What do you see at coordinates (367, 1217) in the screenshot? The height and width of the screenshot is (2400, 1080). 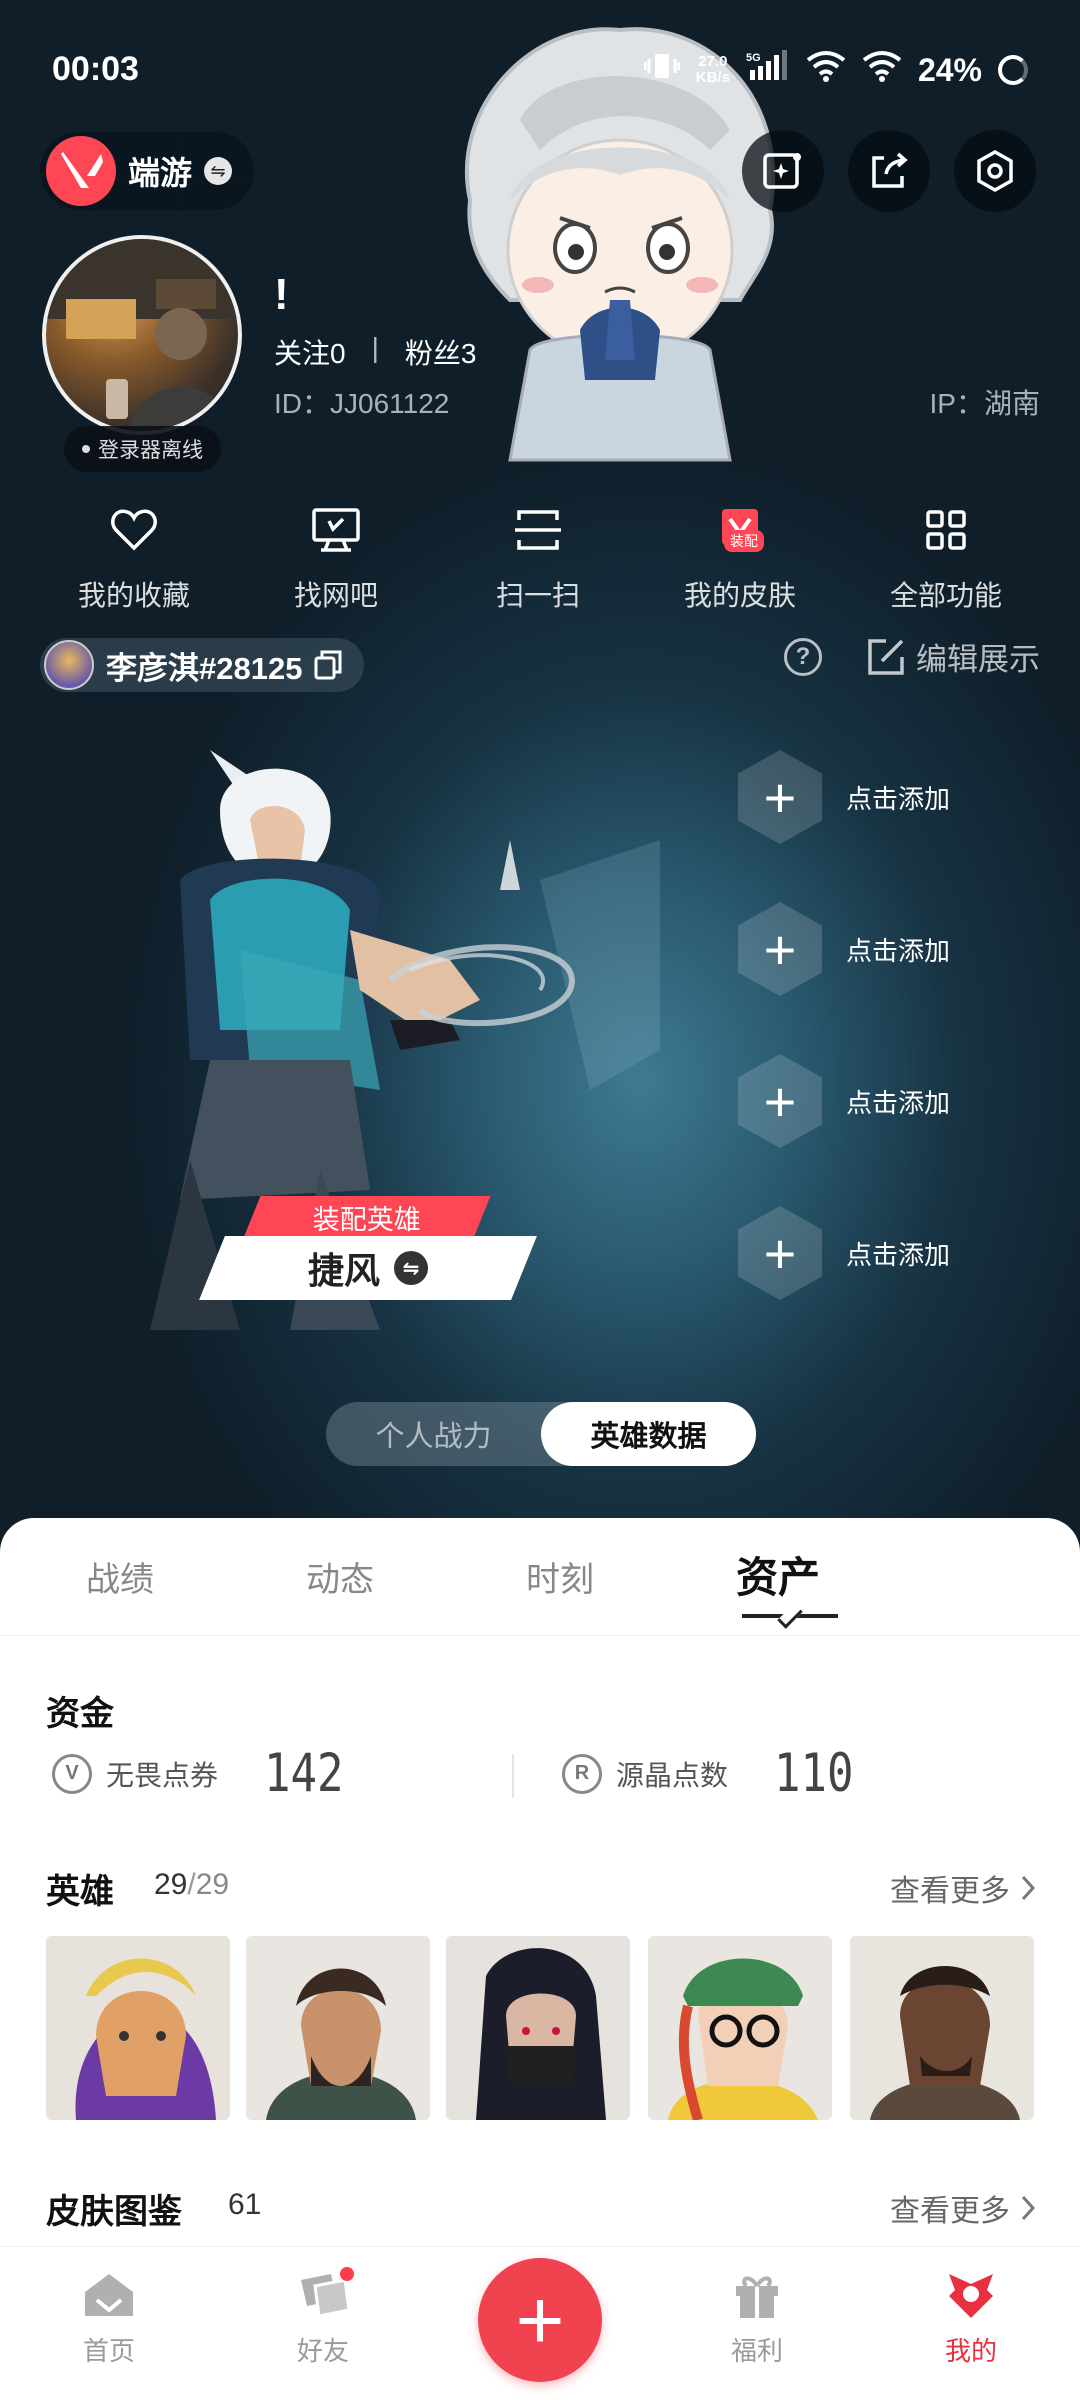 I see `equip-label-box: 装配英雄` at bounding box center [367, 1217].